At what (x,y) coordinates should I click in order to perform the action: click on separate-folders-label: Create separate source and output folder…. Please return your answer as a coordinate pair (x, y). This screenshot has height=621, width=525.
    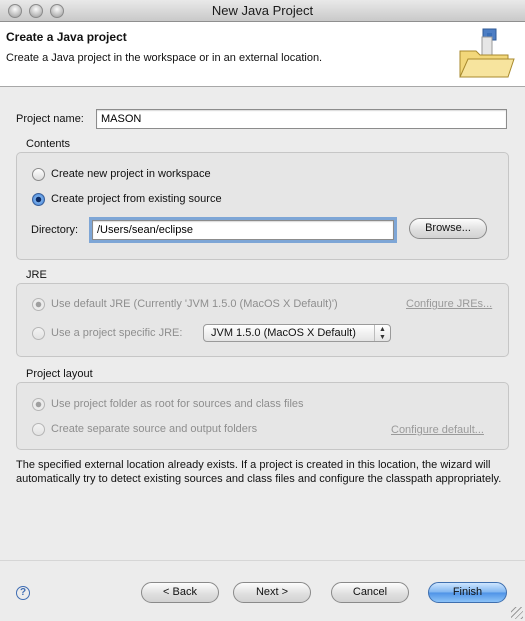
    Looking at the image, I should click on (154, 429).